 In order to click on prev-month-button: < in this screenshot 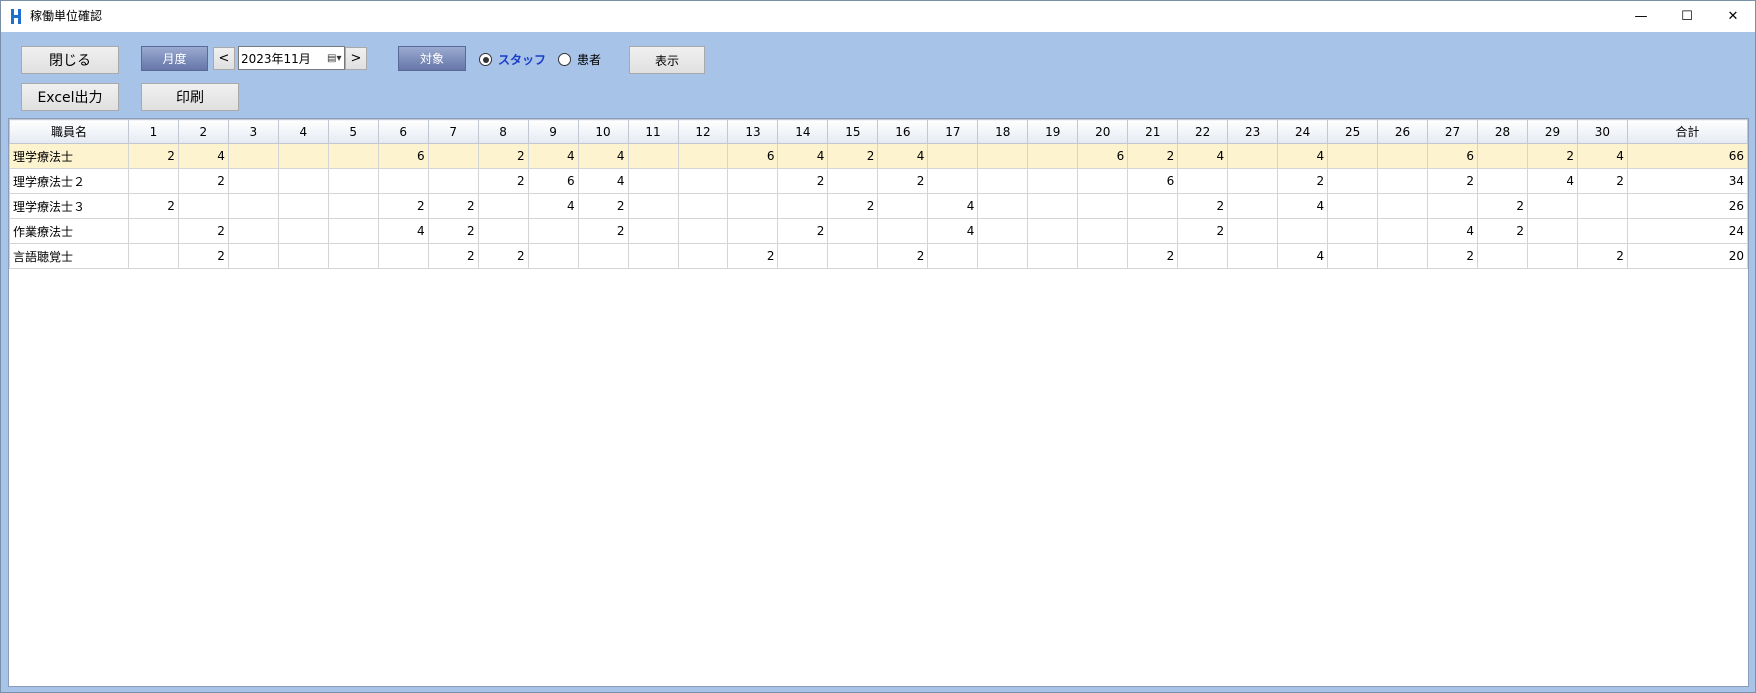, I will do `click(224, 58)`.